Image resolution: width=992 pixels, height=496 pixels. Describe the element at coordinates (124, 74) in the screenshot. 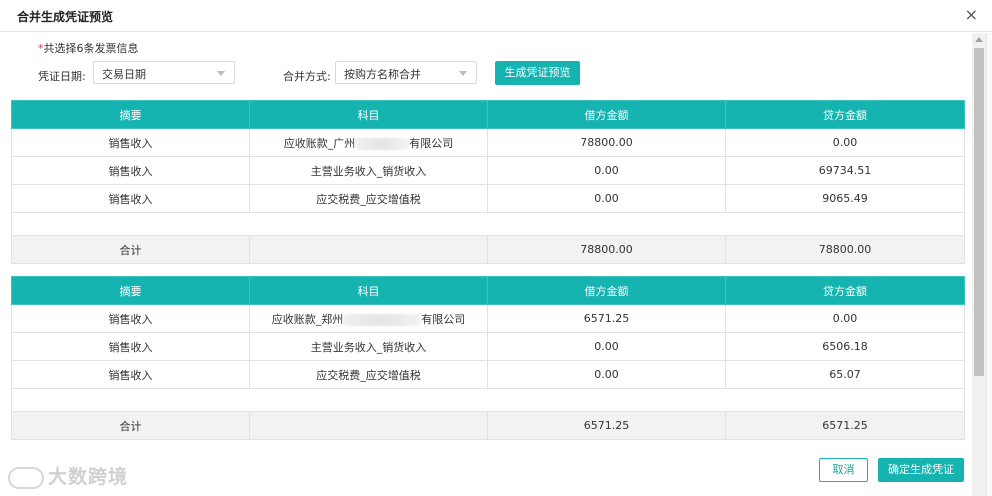

I see `voucher-date-value: 交易日期` at that location.